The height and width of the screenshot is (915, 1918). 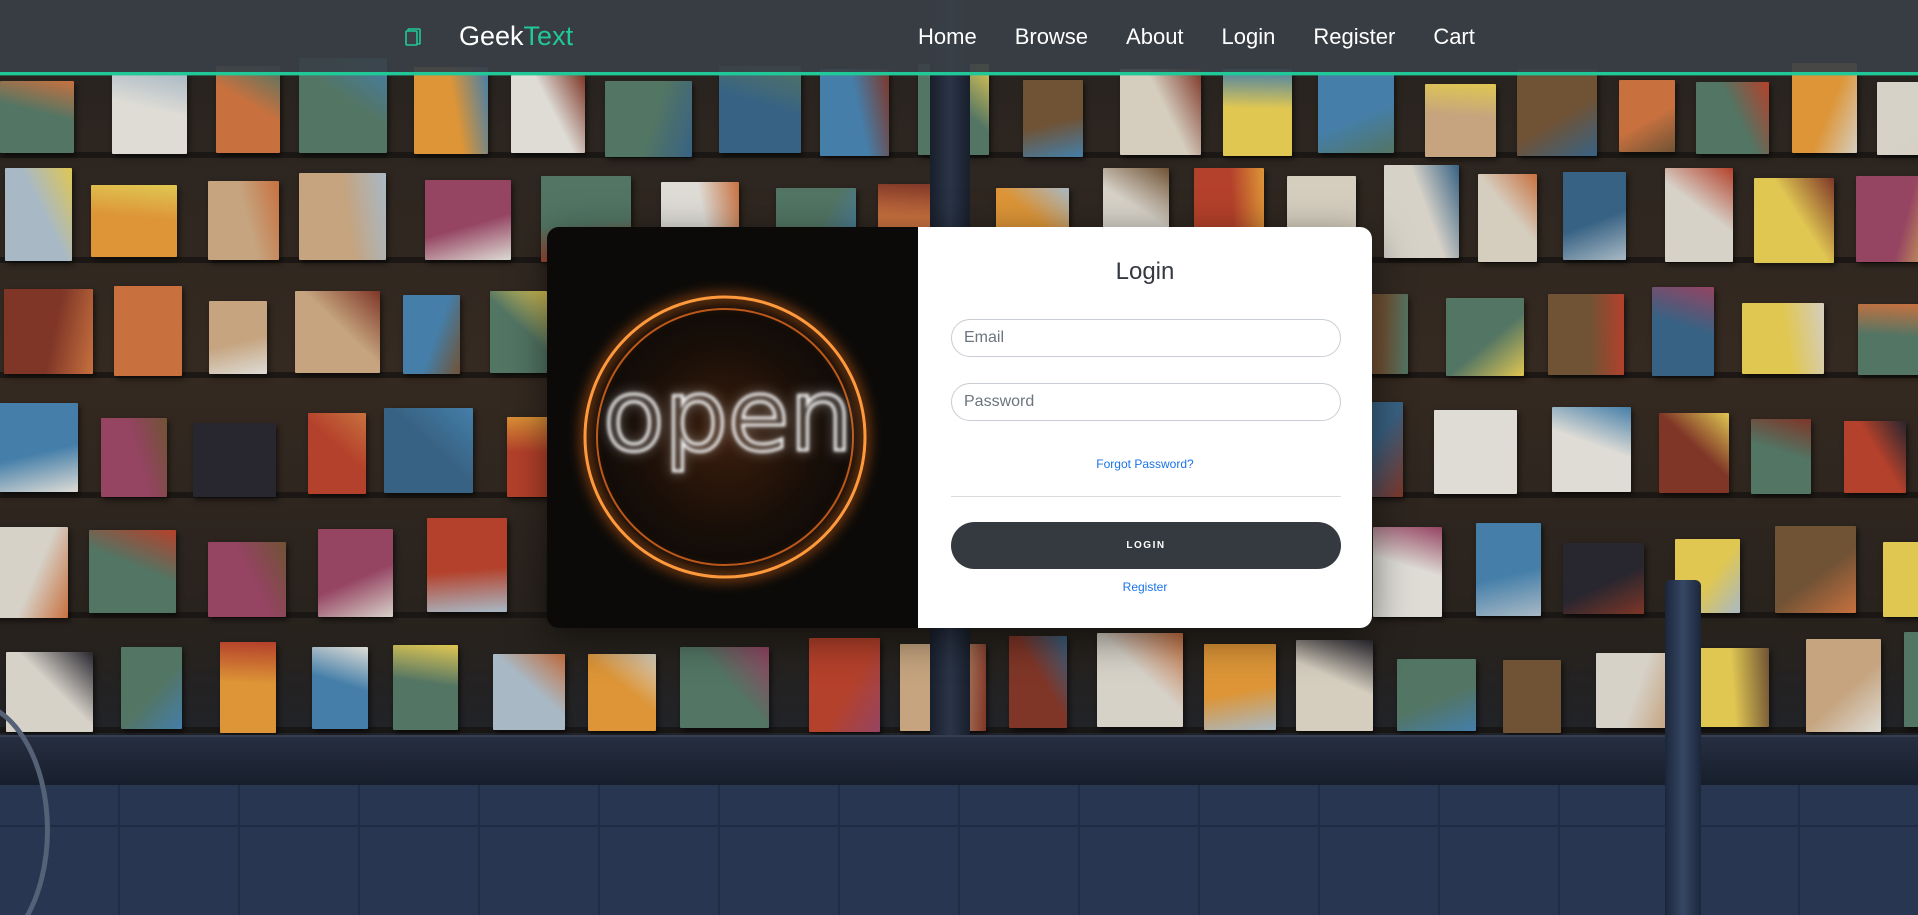 I want to click on neon-text: open, so click(x=728, y=415).